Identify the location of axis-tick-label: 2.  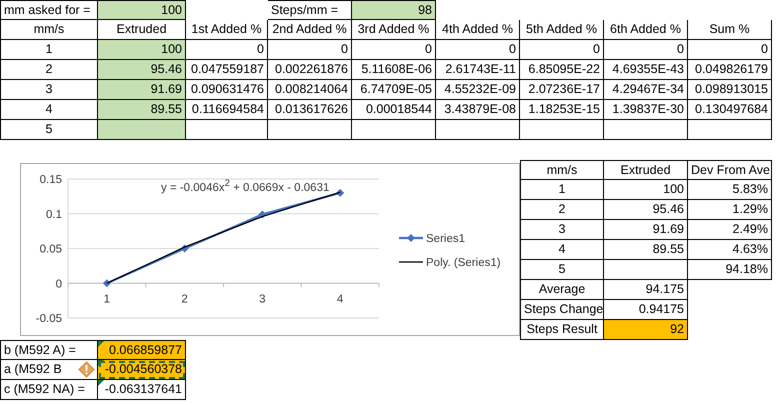
(184, 299).